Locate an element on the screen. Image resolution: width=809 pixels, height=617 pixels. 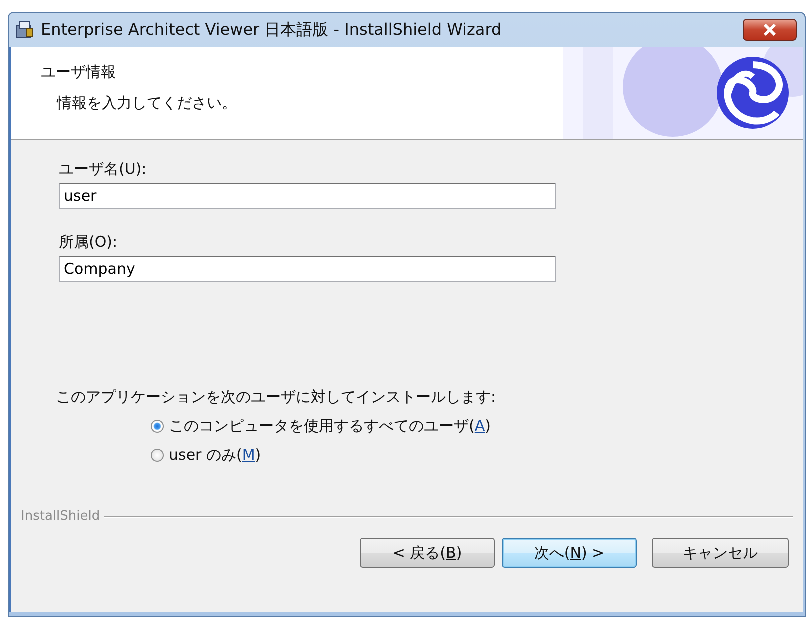
close-icon is located at coordinates (770, 30).